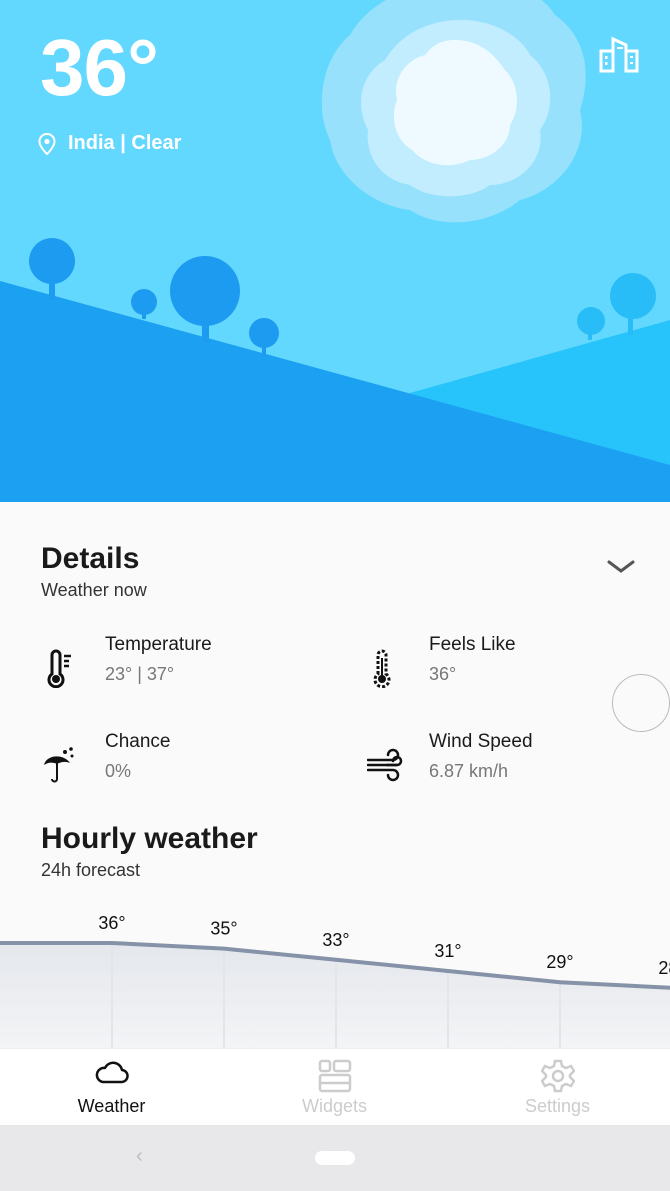  Describe the element at coordinates (47, 143) in the screenshot. I see `location-pin-icon` at that location.